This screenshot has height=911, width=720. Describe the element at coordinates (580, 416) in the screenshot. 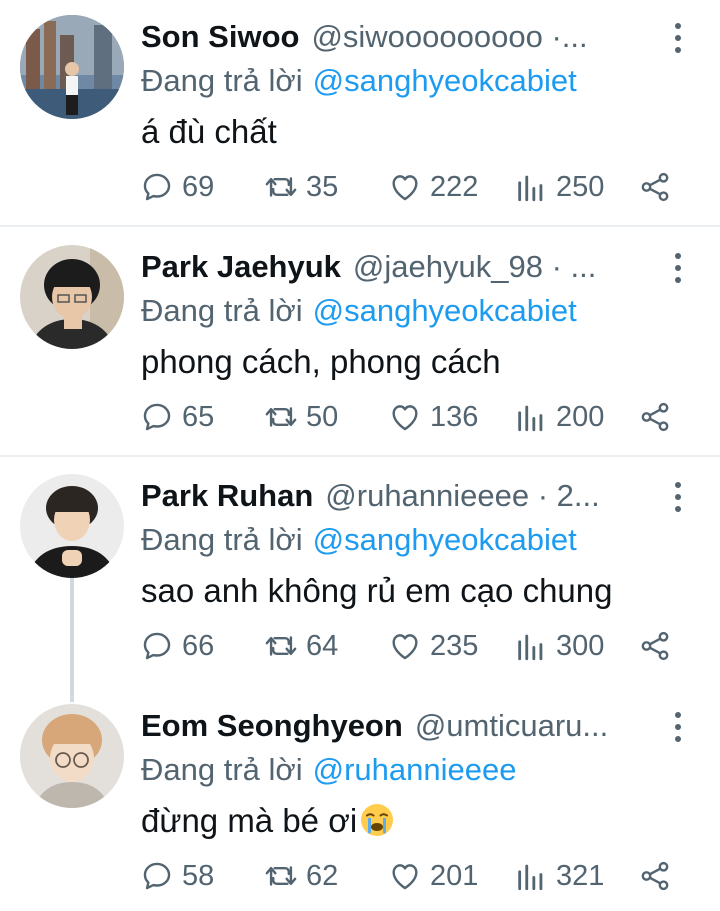

I see `views-count: 200` at that location.